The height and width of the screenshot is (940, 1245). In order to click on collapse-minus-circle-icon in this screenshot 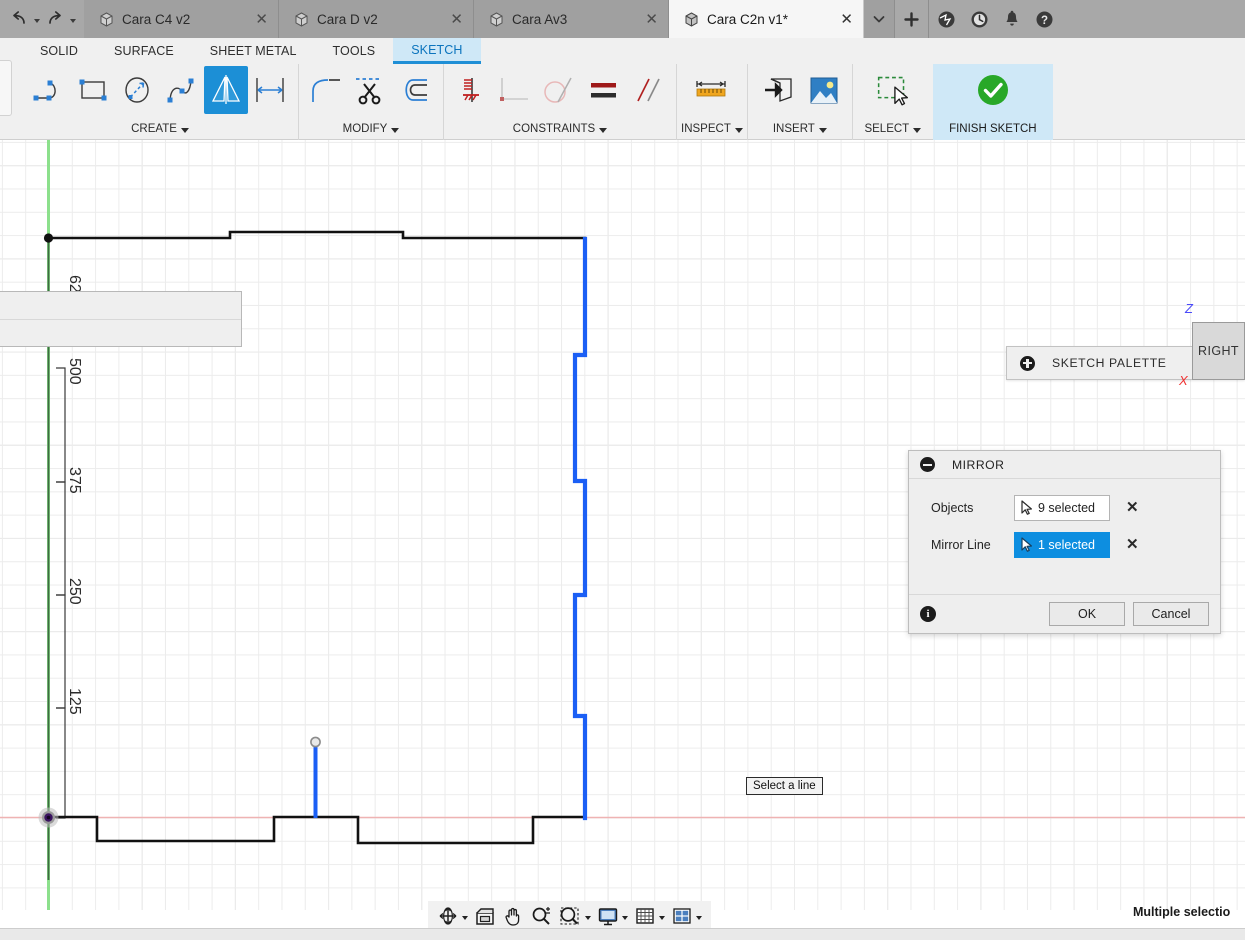, I will do `click(927, 464)`.